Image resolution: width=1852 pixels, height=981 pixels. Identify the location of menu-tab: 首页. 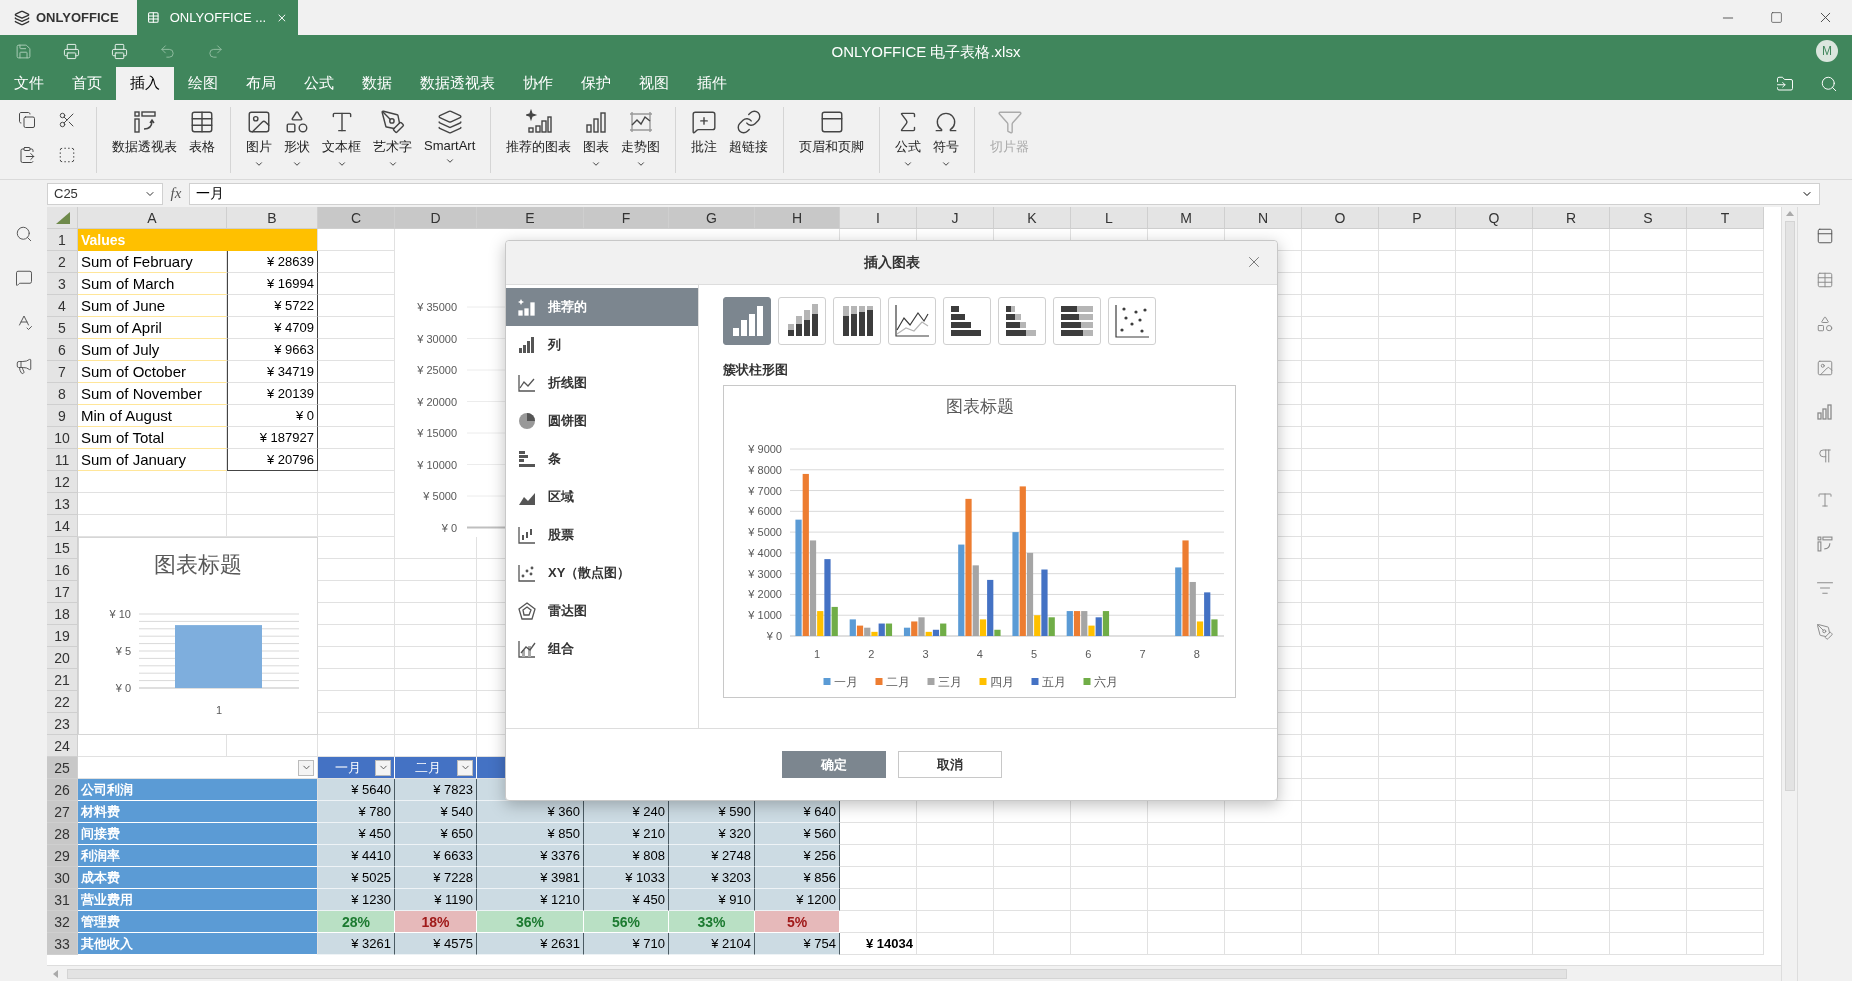
(87, 83).